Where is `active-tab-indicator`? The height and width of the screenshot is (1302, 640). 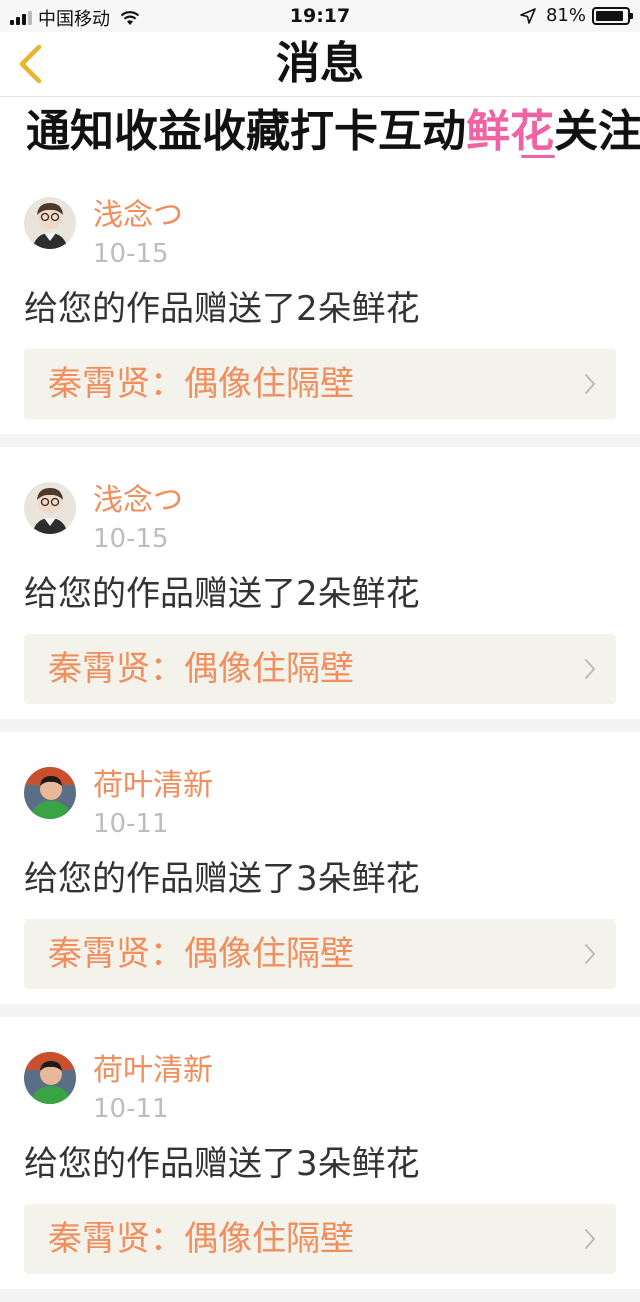
active-tab-indicator is located at coordinates (538, 156).